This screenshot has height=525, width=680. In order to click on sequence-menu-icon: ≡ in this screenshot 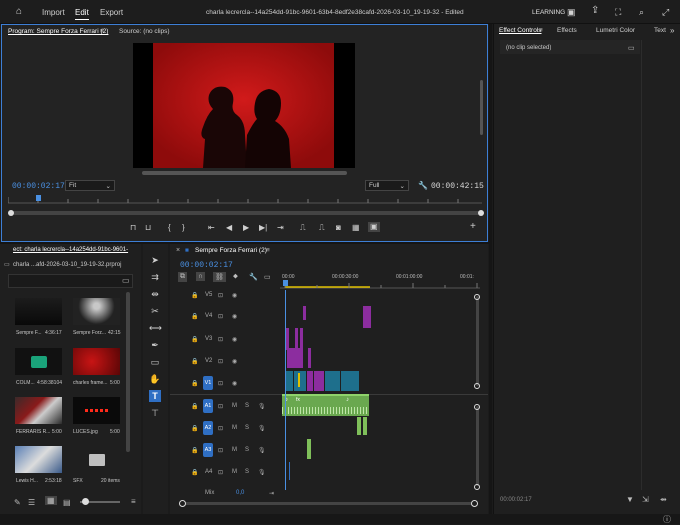, I will do `click(268, 250)`.